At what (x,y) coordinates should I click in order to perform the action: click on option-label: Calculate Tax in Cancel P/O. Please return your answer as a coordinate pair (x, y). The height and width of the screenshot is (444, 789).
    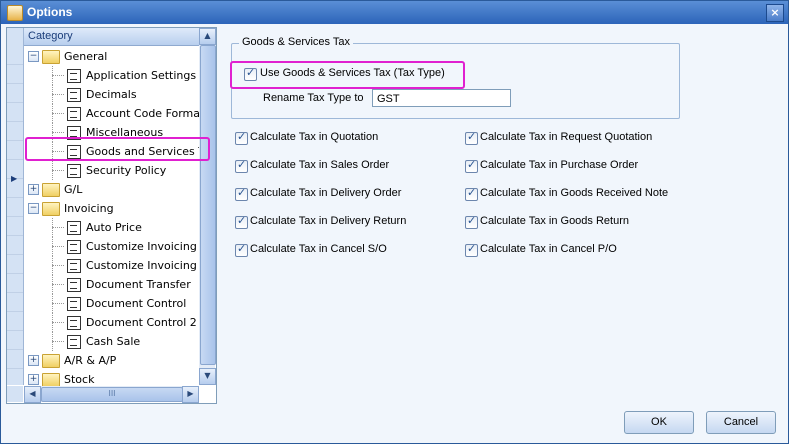
    Looking at the image, I should click on (548, 249).